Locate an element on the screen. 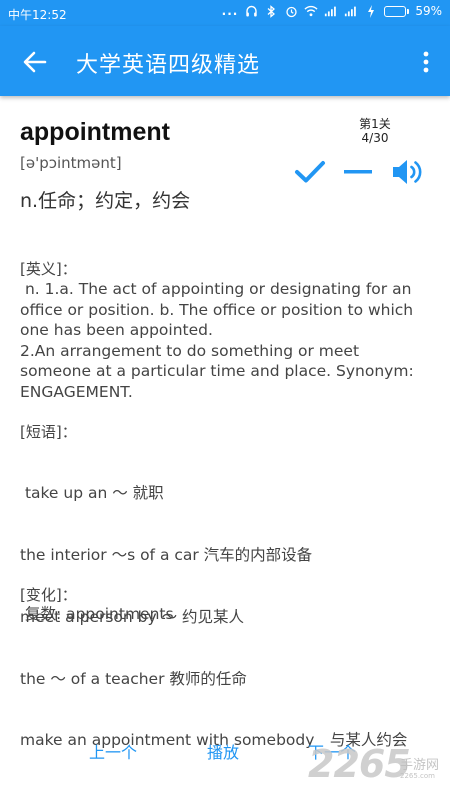 The image size is (450, 800). pronounce-button is located at coordinates (408, 172).